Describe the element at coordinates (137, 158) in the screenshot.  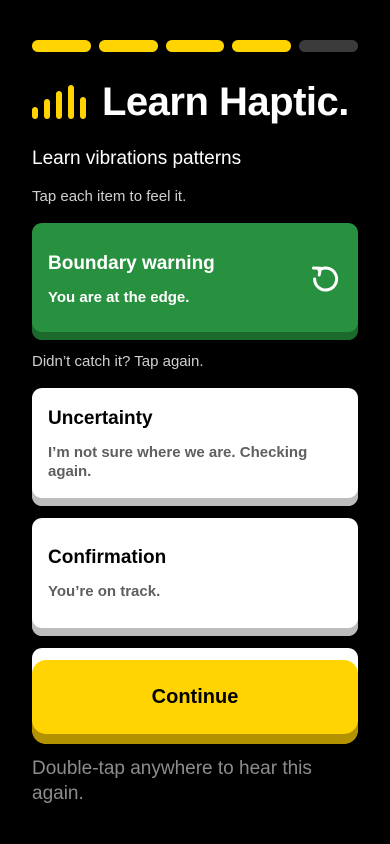
I see `page-subtitle: Learn vibrations patterns` at that location.